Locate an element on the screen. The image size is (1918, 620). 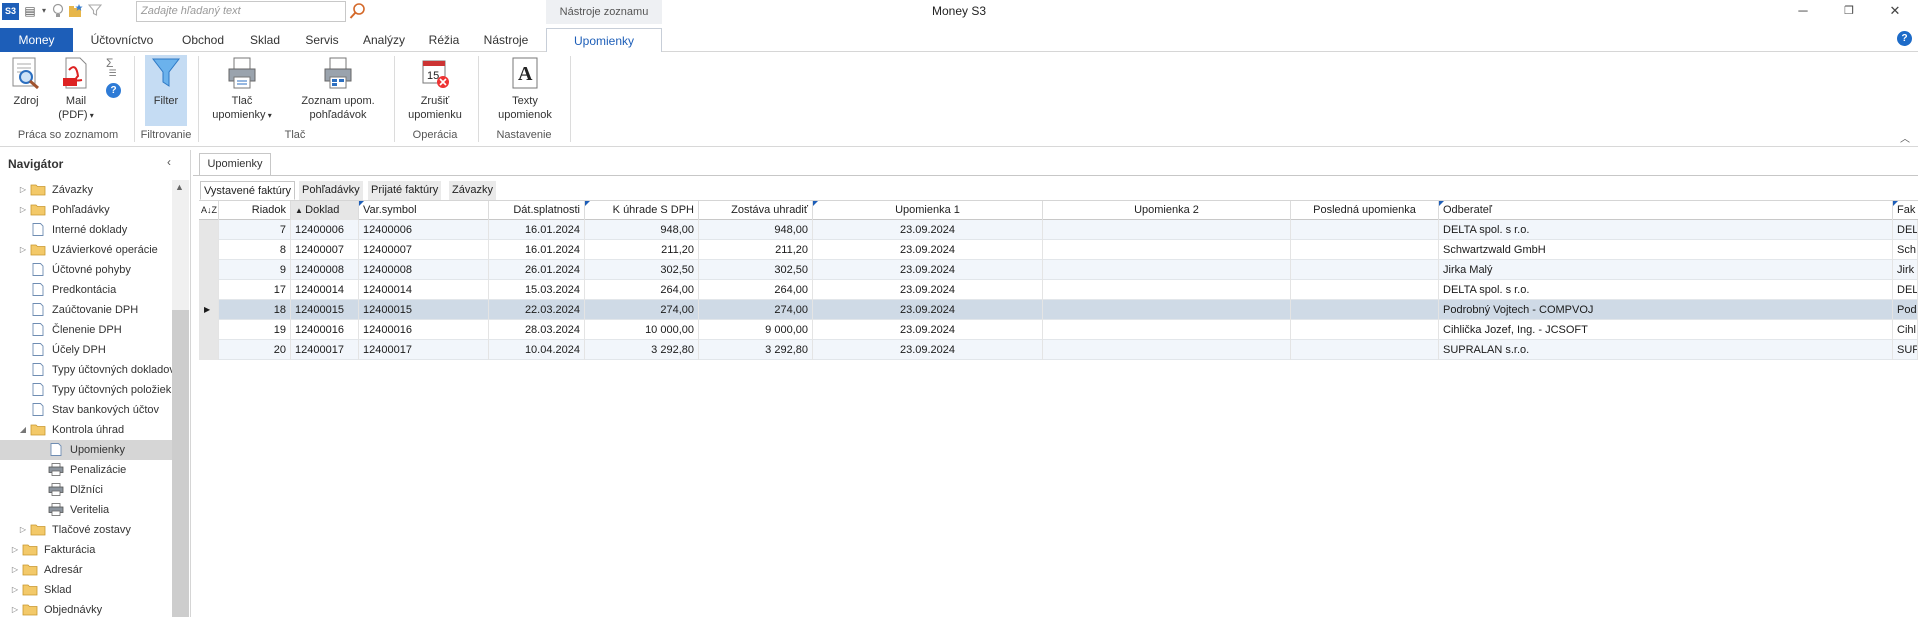
nav-item: ▷ Objednávky is located at coordinates (86, 610).